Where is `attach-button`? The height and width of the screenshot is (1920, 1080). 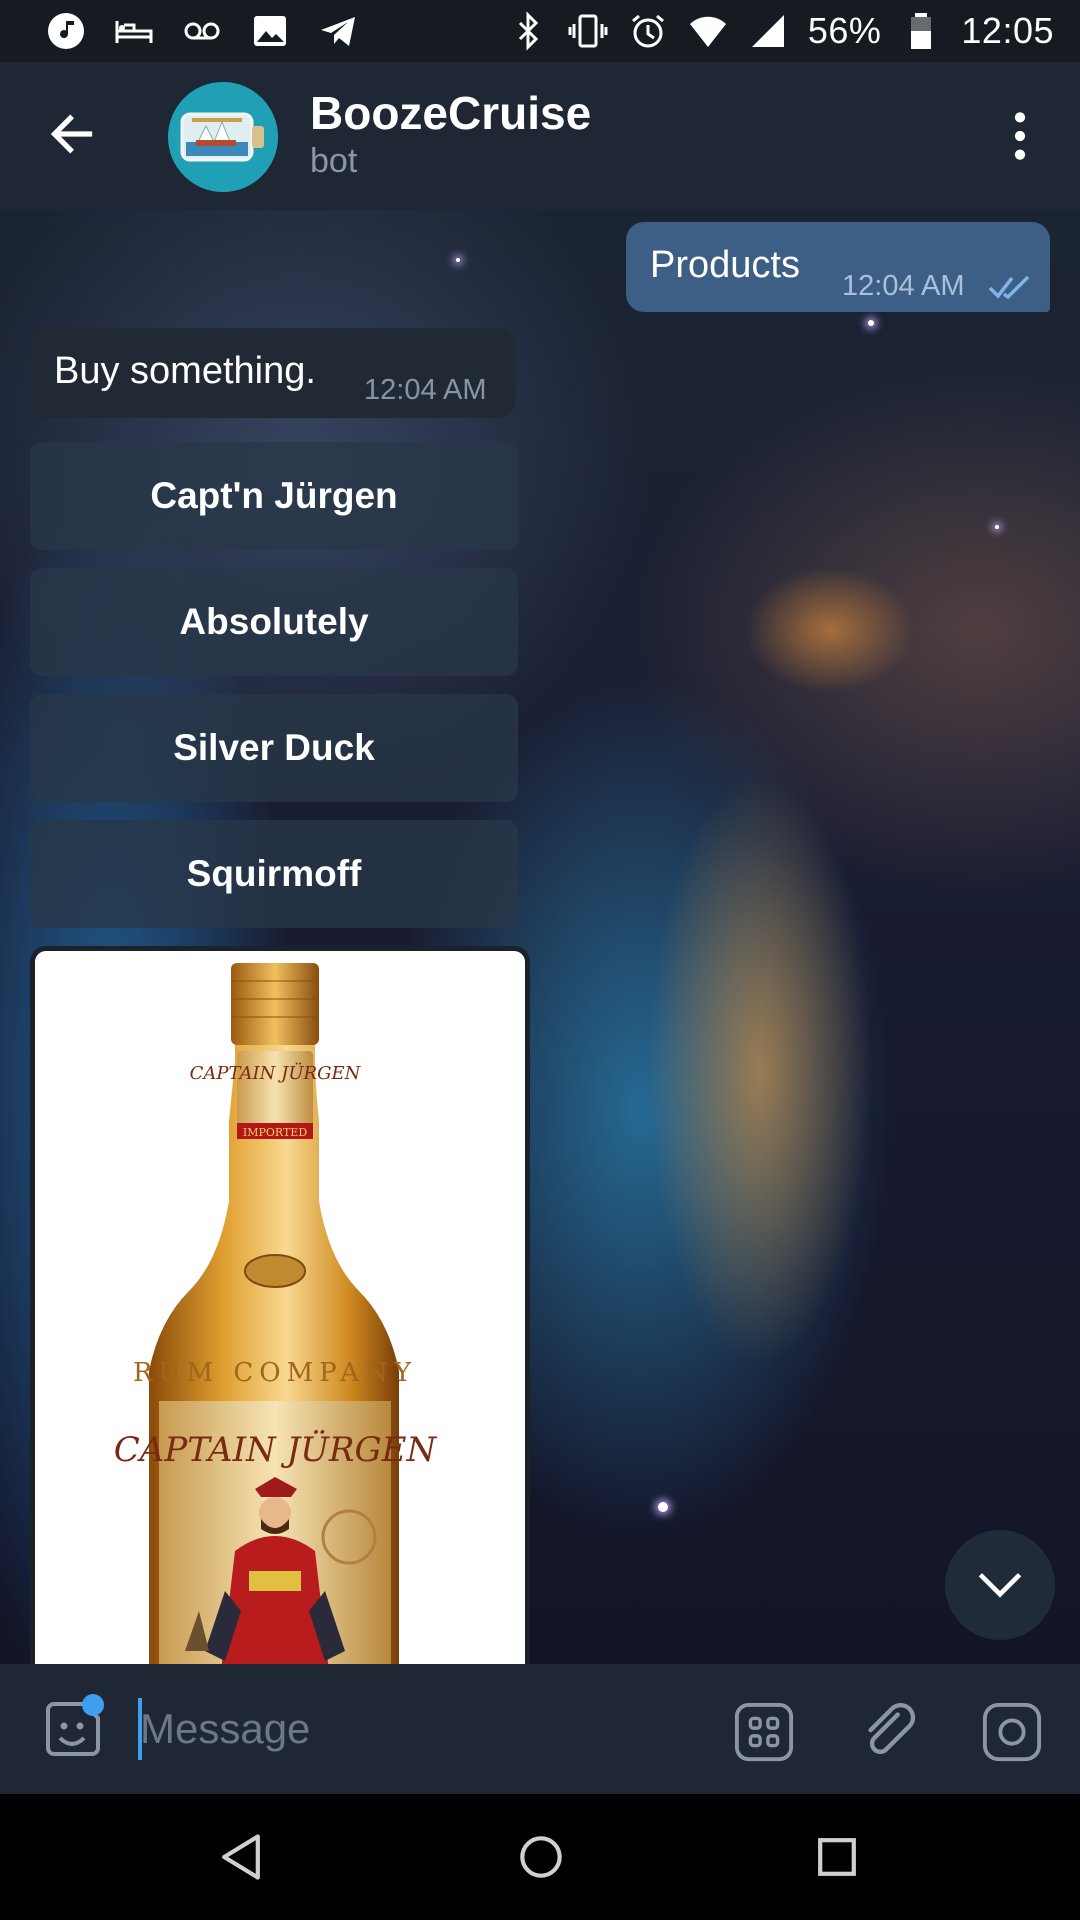
attach-button is located at coordinates (890, 1732).